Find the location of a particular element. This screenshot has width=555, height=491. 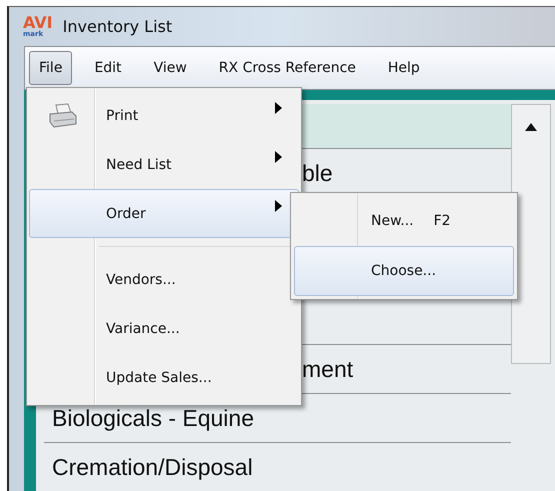

menu-bar-item: File is located at coordinates (50, 68).